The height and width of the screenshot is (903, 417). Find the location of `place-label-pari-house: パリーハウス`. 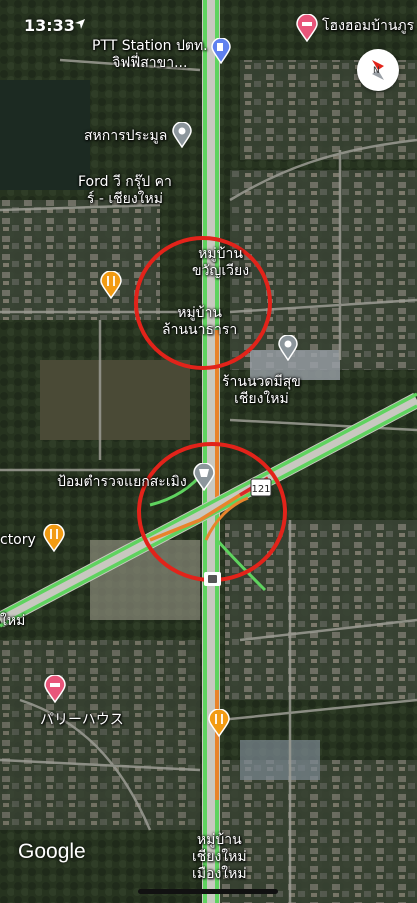

place-label-pari-house: パリーハウス is located at coordinates (82, 720).